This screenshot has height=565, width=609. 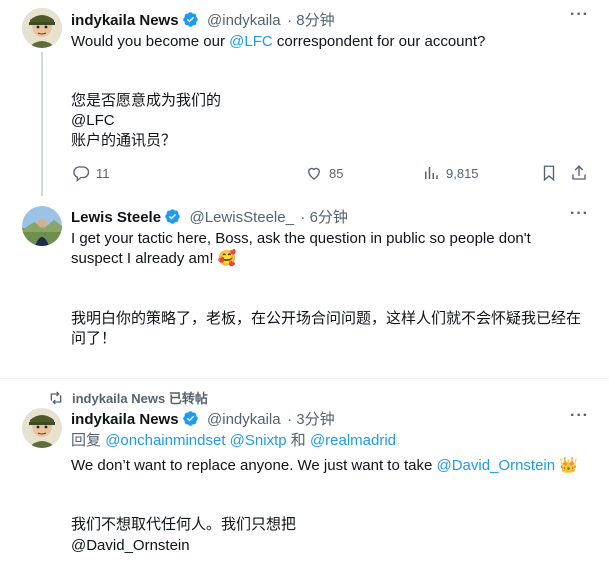 What do you see at coordinates (130, 545) in the screenshot?
I see `tweet3-body-cn-2: @David_Ornstein` at bounding box center [130, 545].